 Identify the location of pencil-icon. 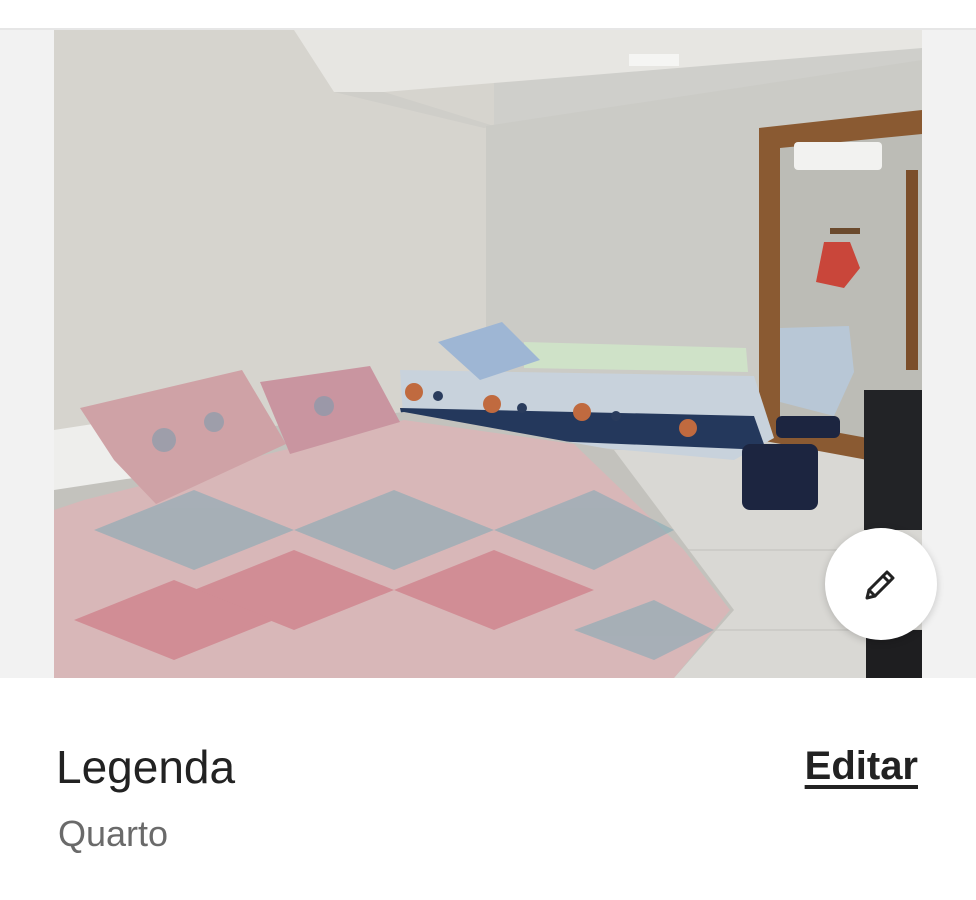
(880, 585).